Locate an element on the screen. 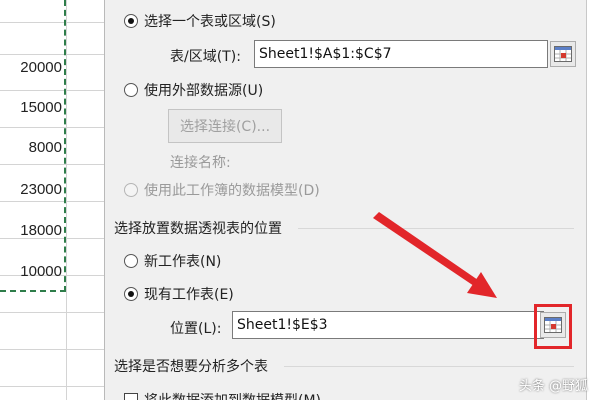  cell-value: 23000 is located at coordinates (31, 189).